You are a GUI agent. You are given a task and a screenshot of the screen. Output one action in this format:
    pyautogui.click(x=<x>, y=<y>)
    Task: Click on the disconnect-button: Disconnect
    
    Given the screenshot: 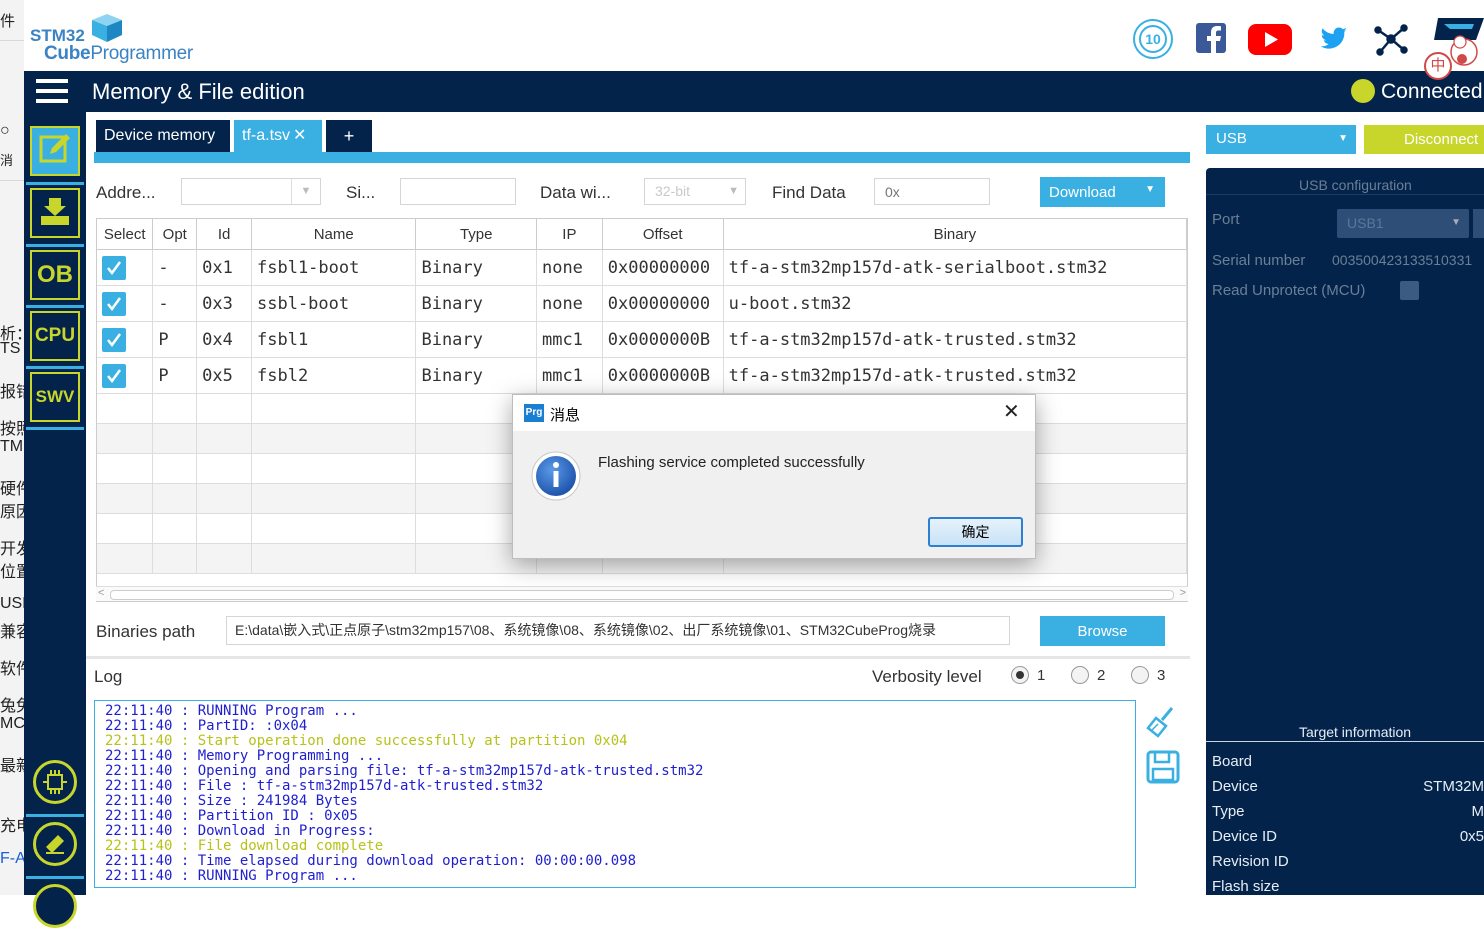 What is the action you would take?
    pyautogui.click(x=1424, y=139)
    